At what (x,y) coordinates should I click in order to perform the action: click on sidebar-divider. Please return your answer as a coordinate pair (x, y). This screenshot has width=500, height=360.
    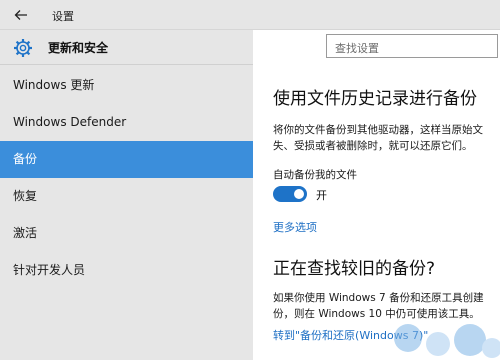
    Looking at the image, I should click on (126, 64).